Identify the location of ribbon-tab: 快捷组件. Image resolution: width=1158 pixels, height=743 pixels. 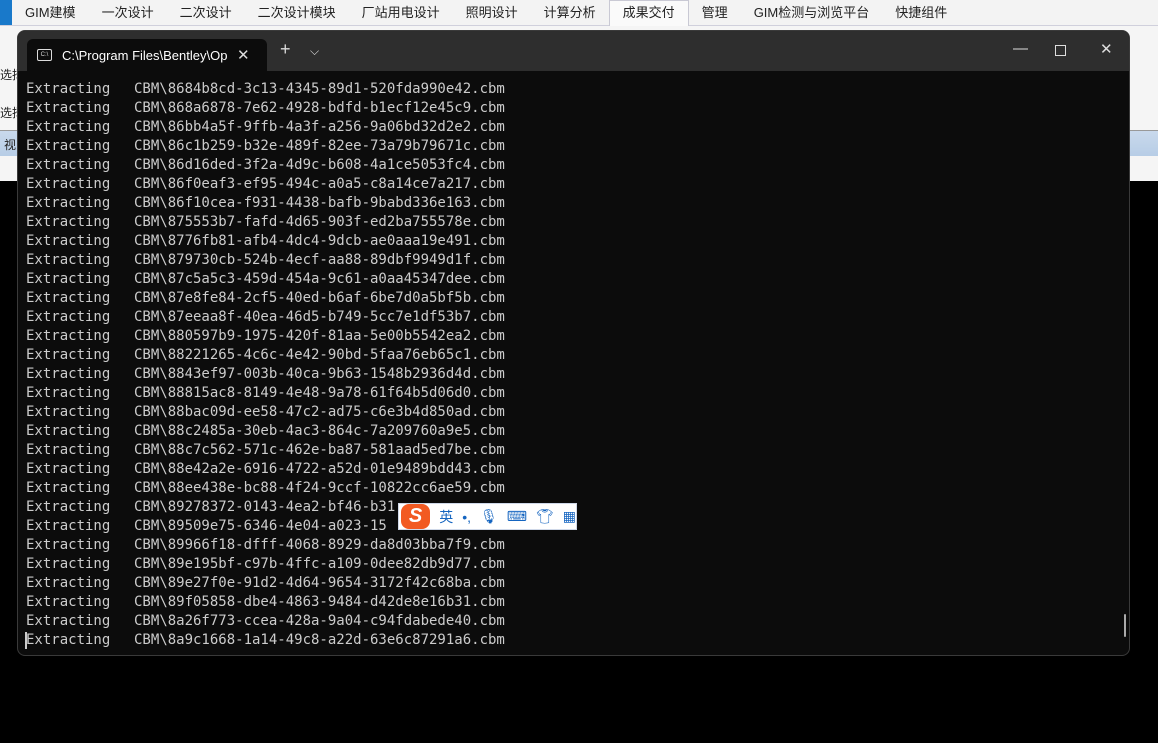
(921, 13).